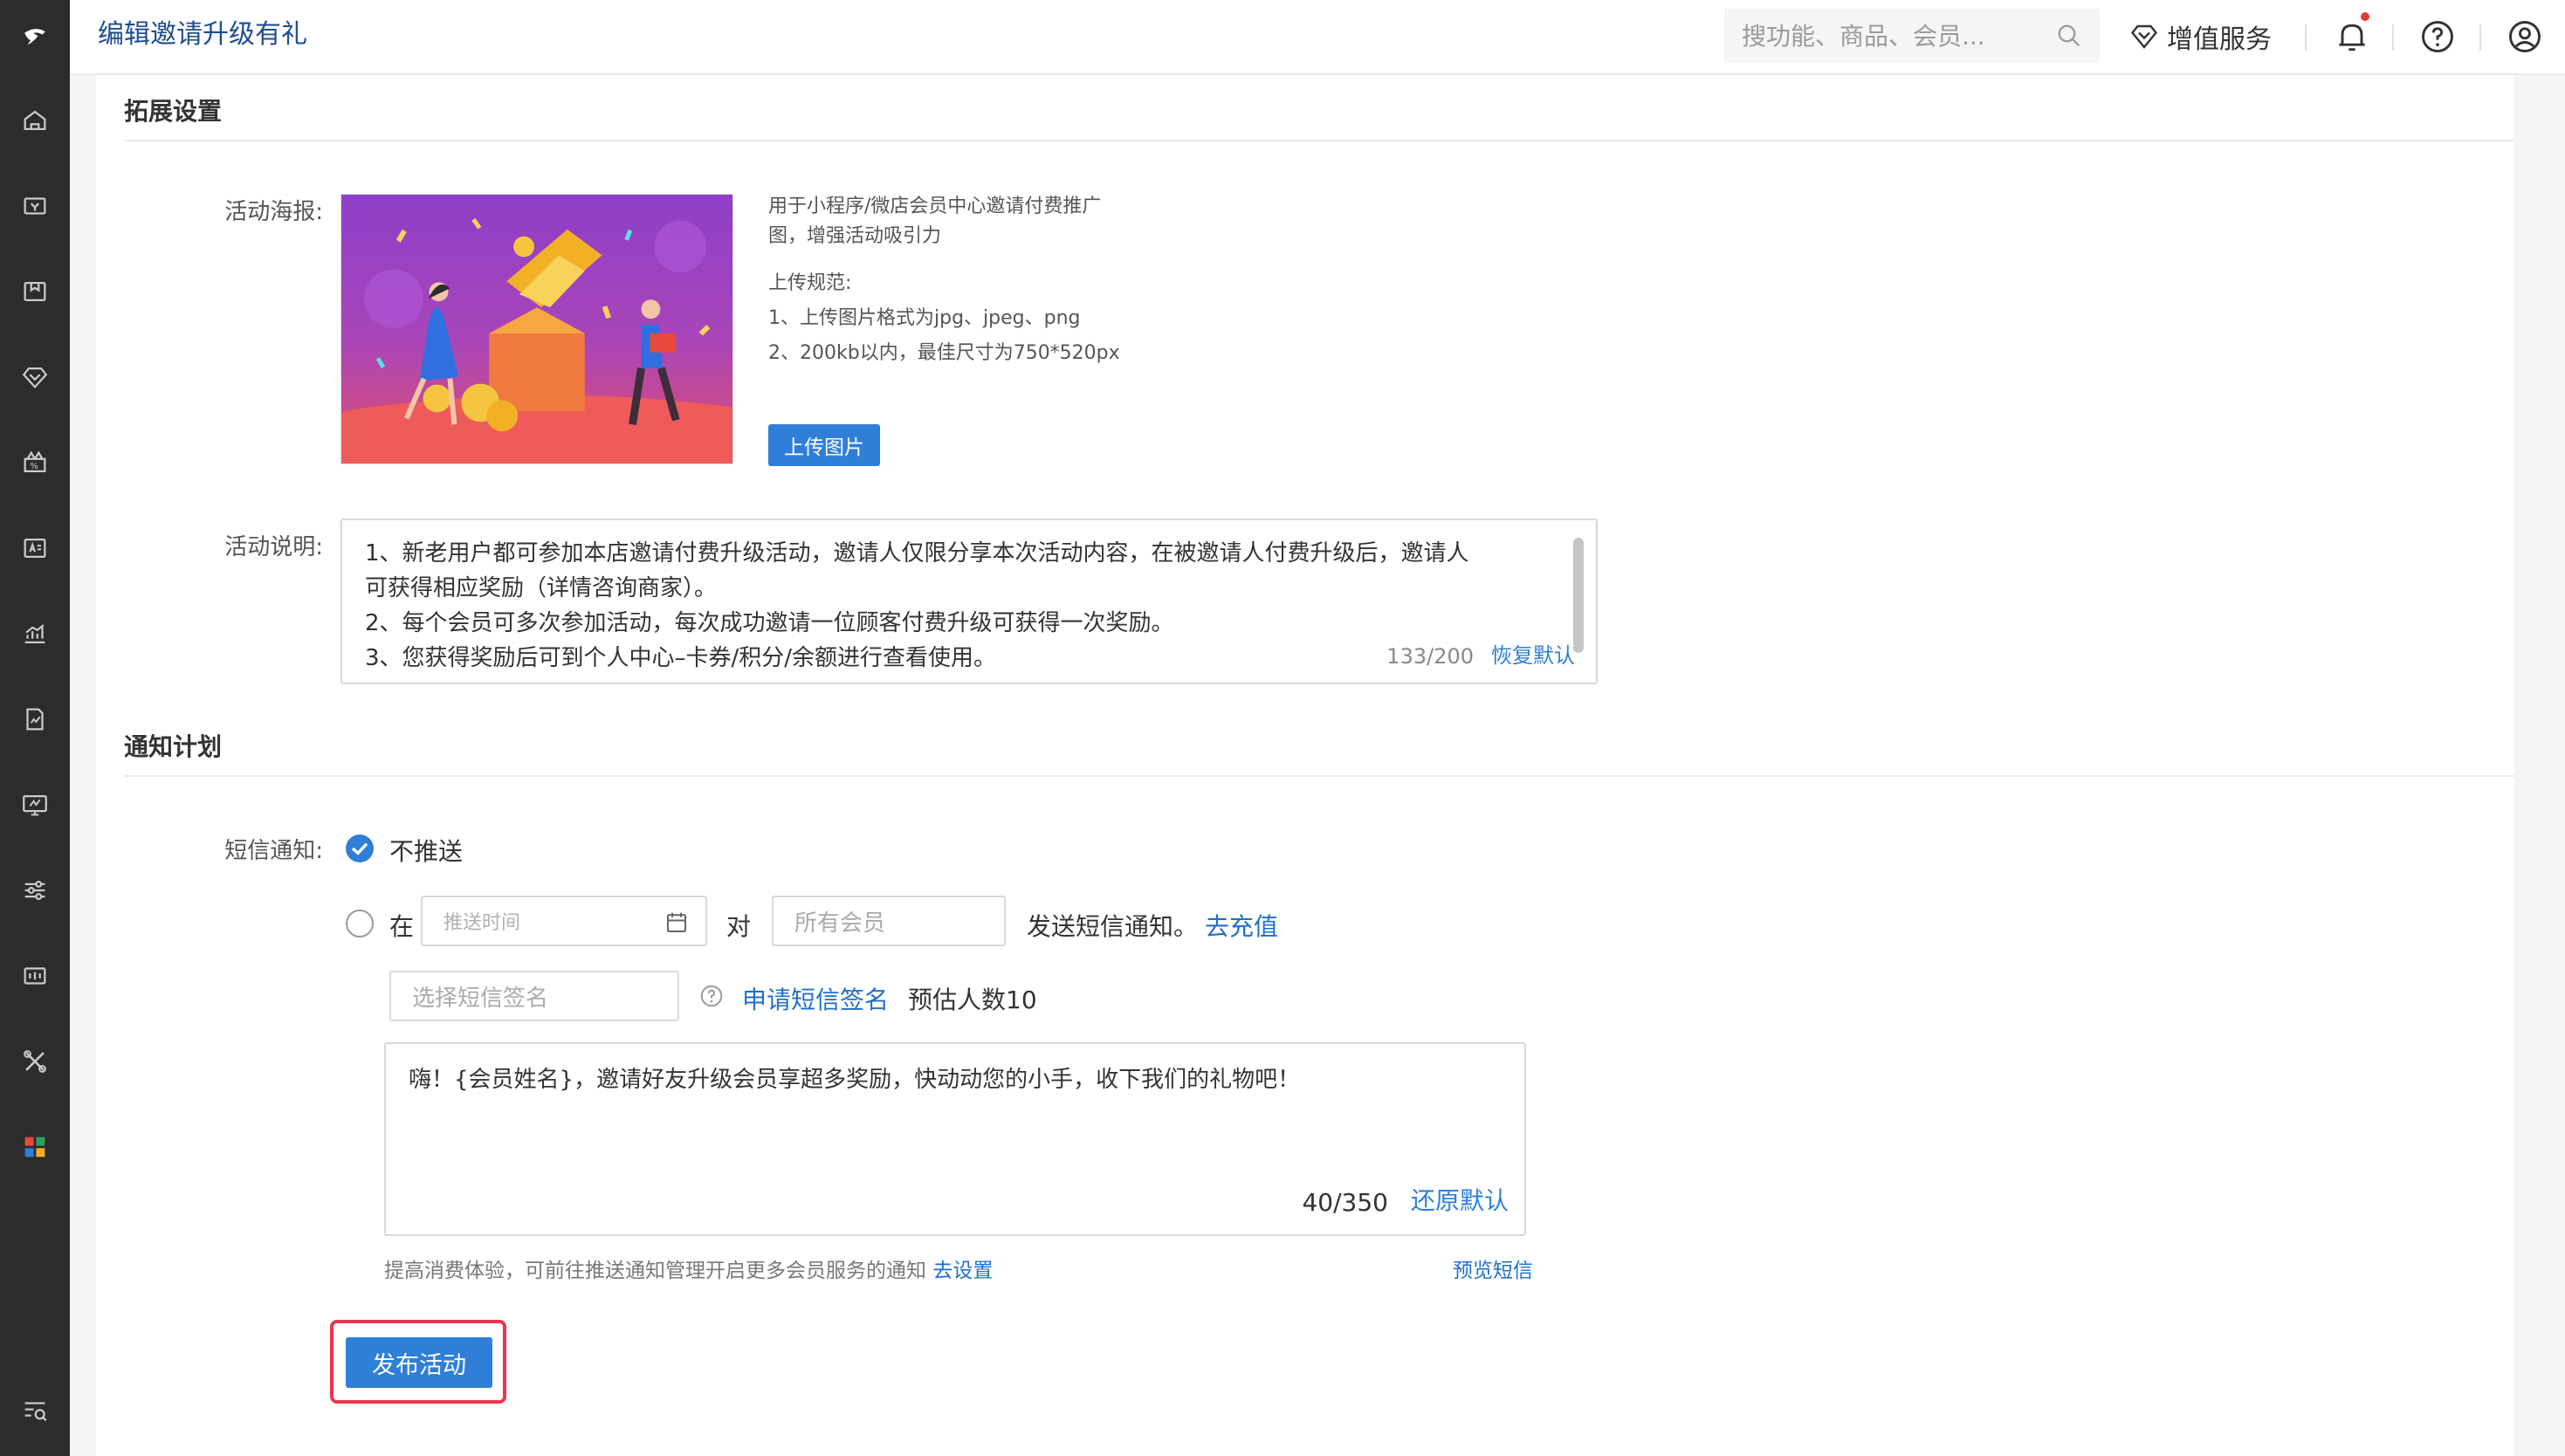  I want to click on home-icon, so click(35, 120).